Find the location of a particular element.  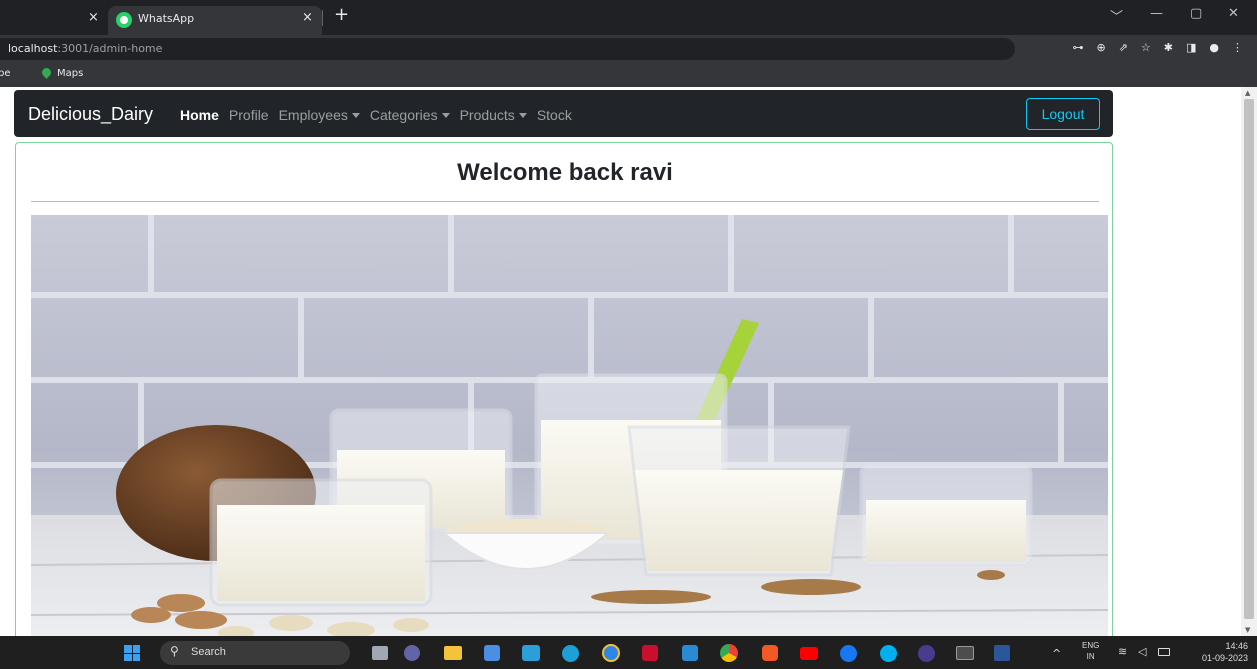

search-icon: ⚲ is located at coordinates (174, 651).